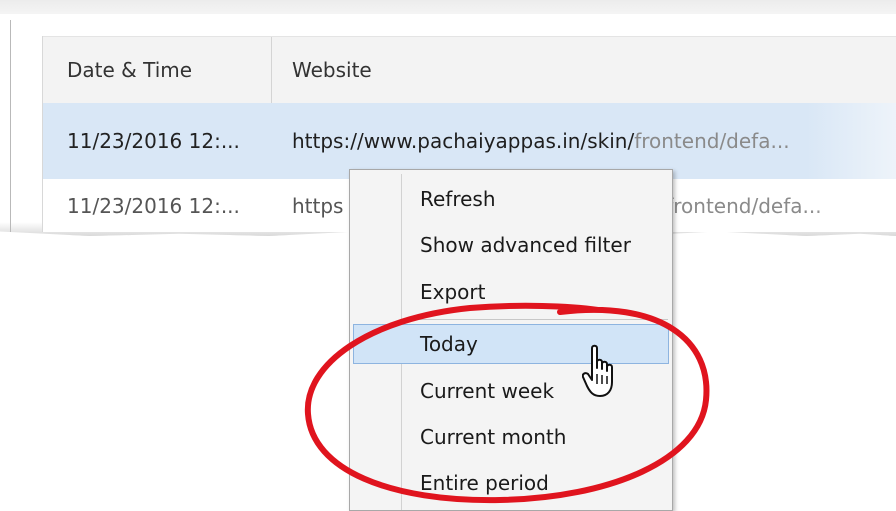  Describe the element at coordinates (511, 245) in the screenshot. I see `menu-item-show-advanced-filter: Show advanced filter` at that location.